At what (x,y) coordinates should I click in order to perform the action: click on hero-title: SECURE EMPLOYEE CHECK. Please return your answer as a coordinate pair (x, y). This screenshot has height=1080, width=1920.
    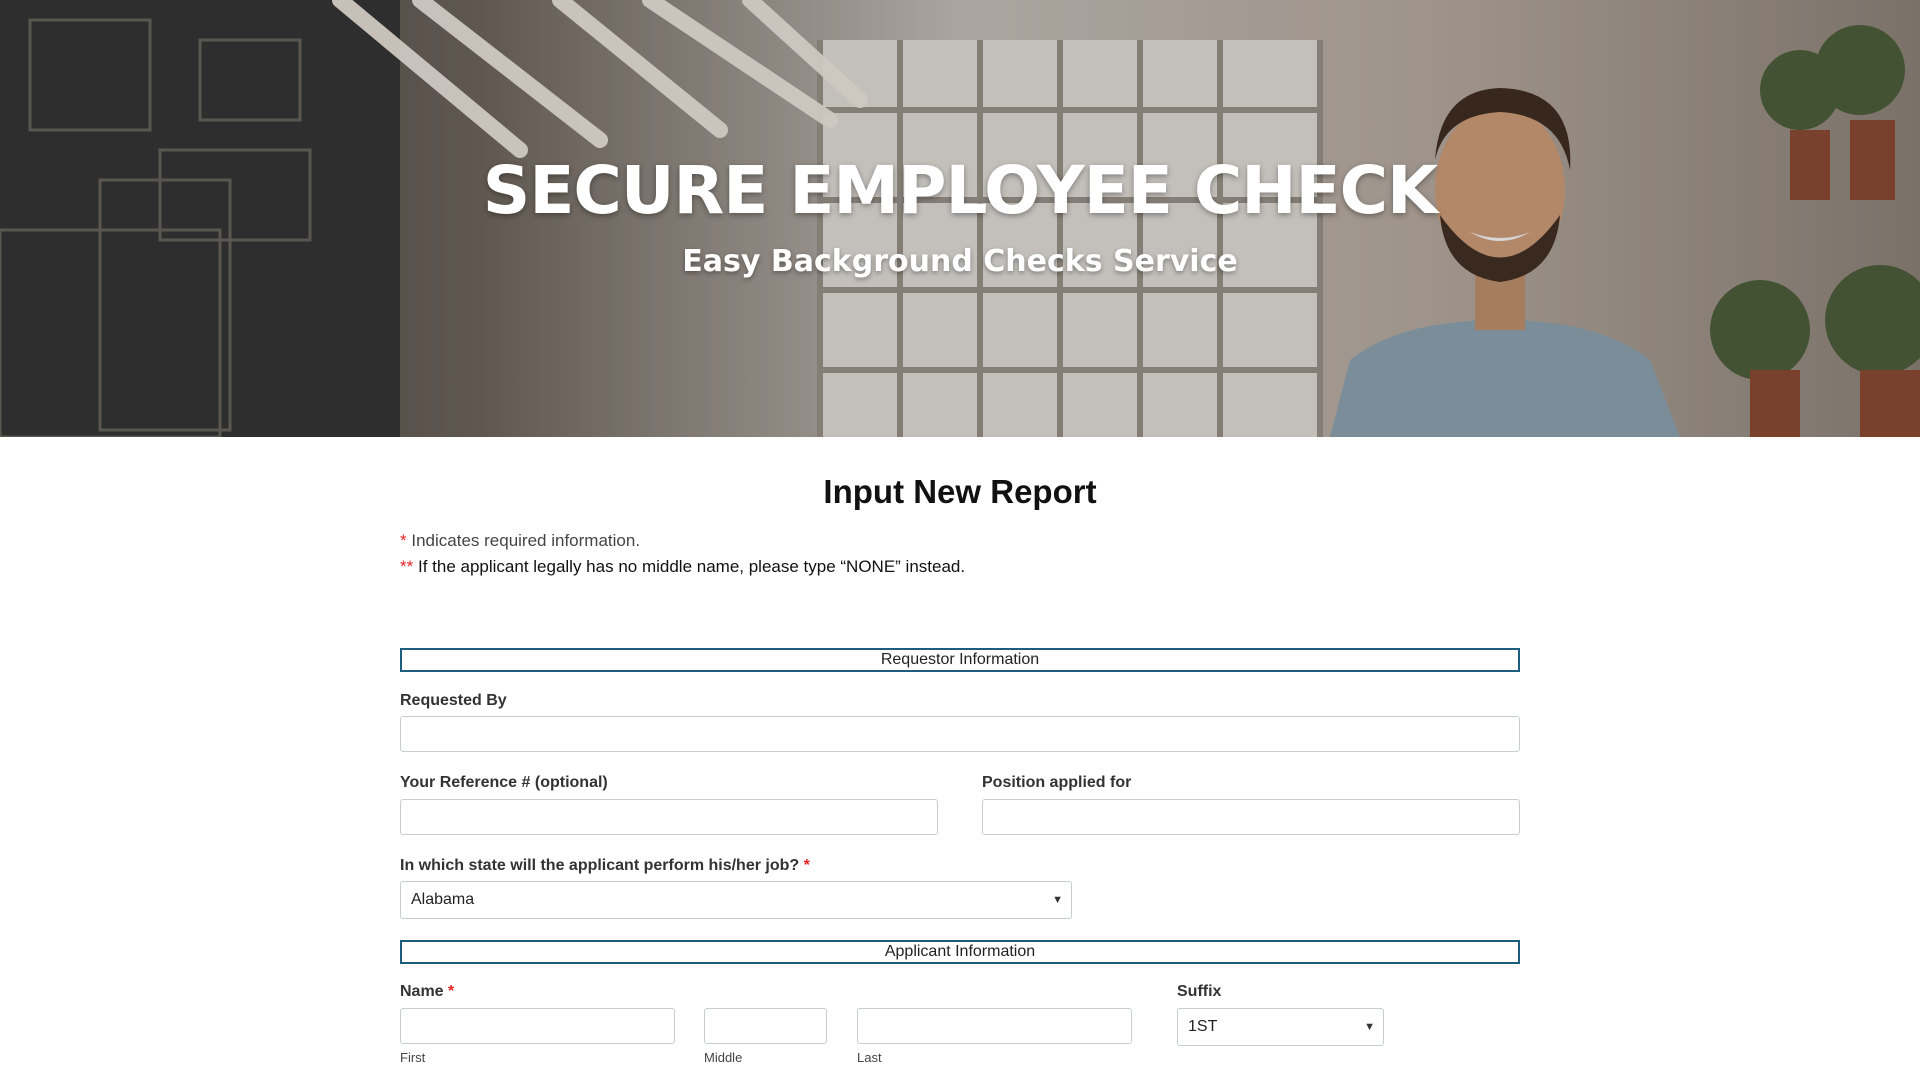
    Looking at the image, I should click on (960, 190).